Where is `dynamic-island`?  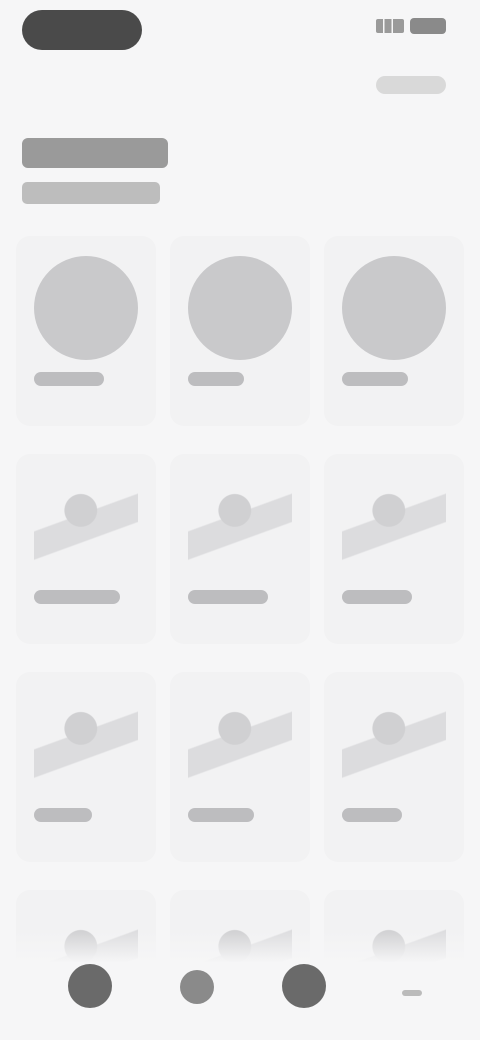
dynamic-island is located at coordinates (82, 30).